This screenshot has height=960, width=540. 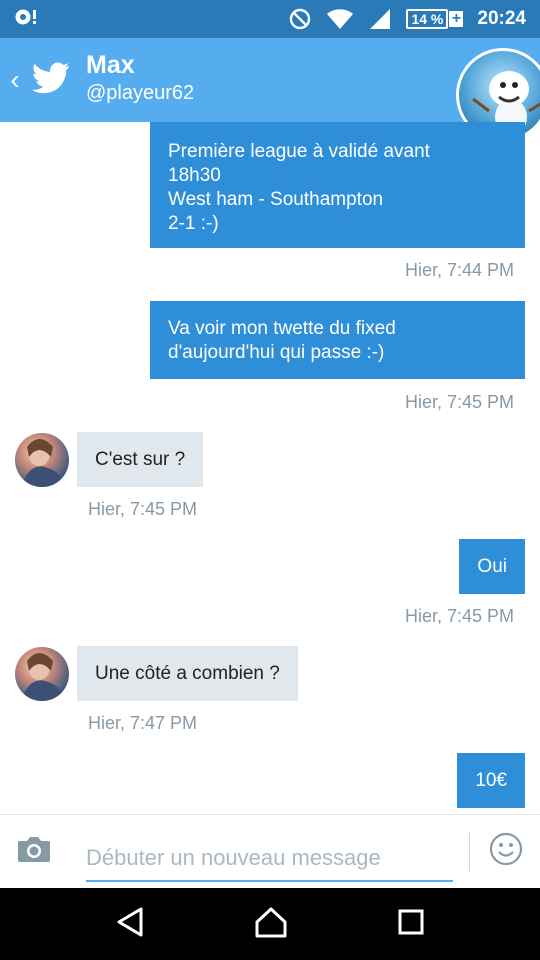 What do you see at coordinates (270, 90) in the screenshot?
I see `conversation-header: ‹ Max @playeur62` at bounding box center [270, 90].